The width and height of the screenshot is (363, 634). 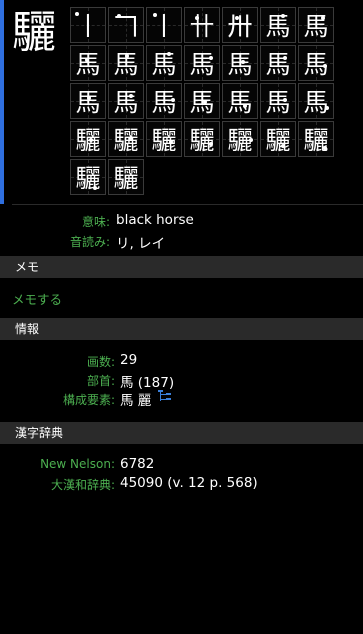 I want to click on stroke-order-glyph: 𠃍, so click(x=126, y=26).